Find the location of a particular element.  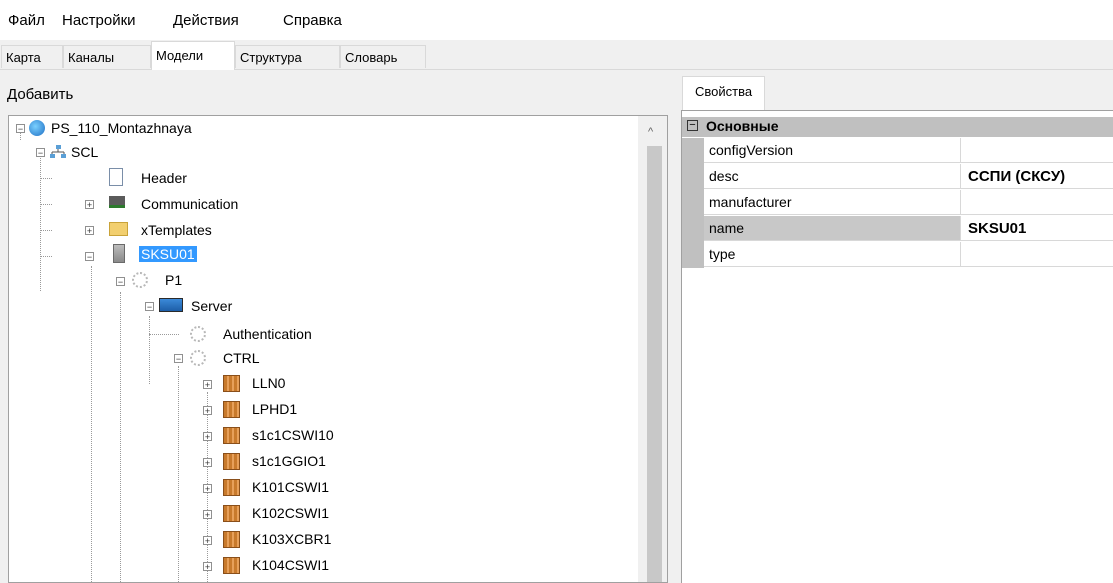

tree-scrollbar: ^ is located at coordinates (652, 349).